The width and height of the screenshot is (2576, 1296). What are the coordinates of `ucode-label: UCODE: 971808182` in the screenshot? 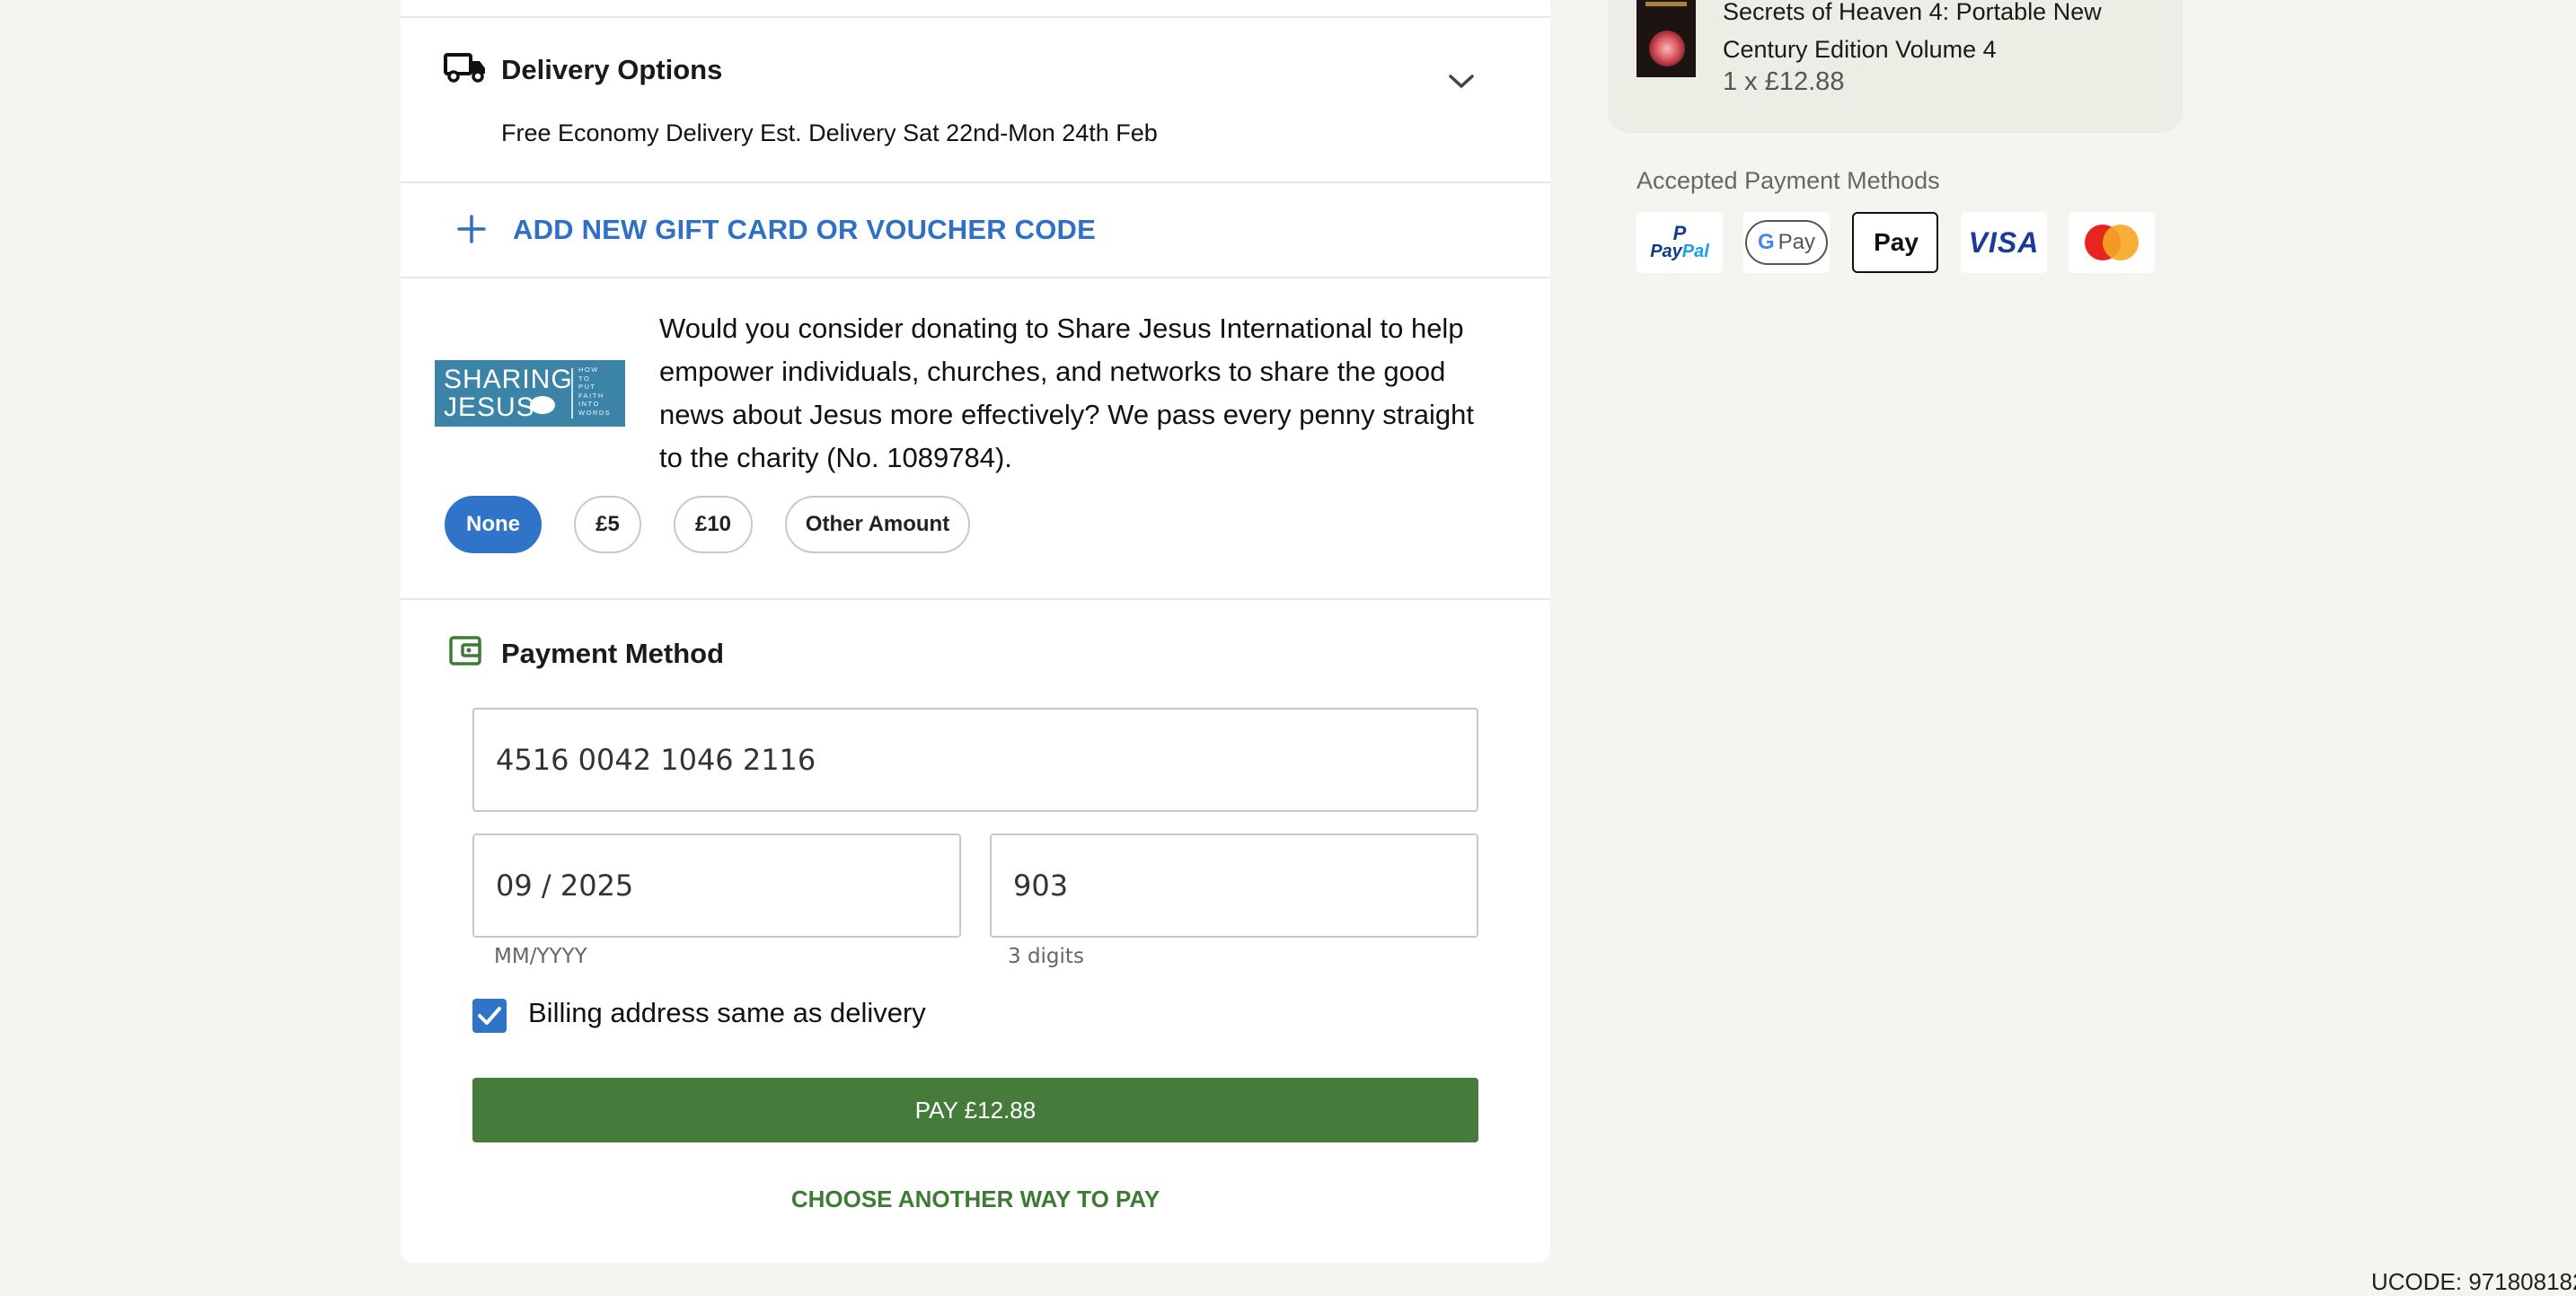 It's located at (2473, 1281).